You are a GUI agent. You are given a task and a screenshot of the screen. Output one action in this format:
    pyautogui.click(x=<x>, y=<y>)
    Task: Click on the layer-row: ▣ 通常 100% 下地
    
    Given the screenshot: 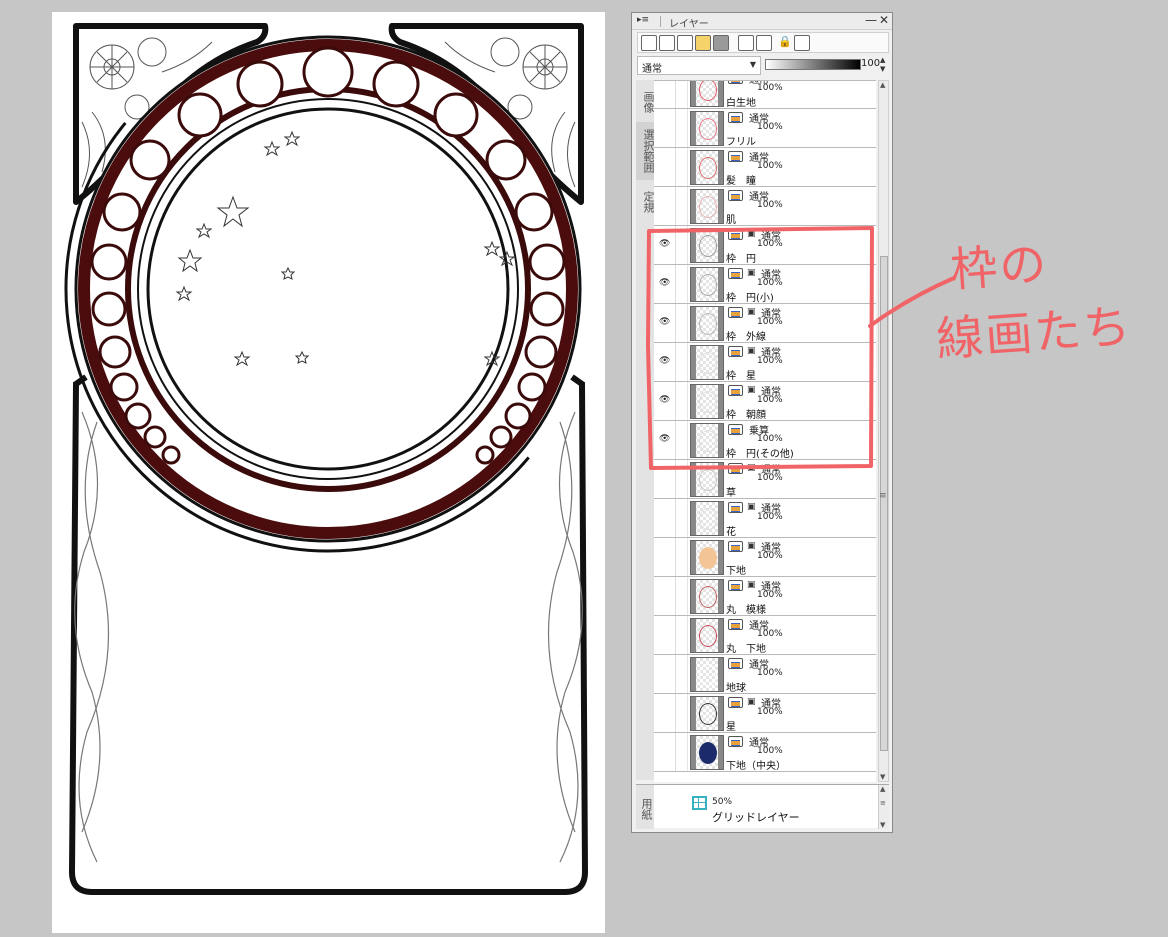 What is the action you would take?
    pyautogui.click(x=765, y=557)
    